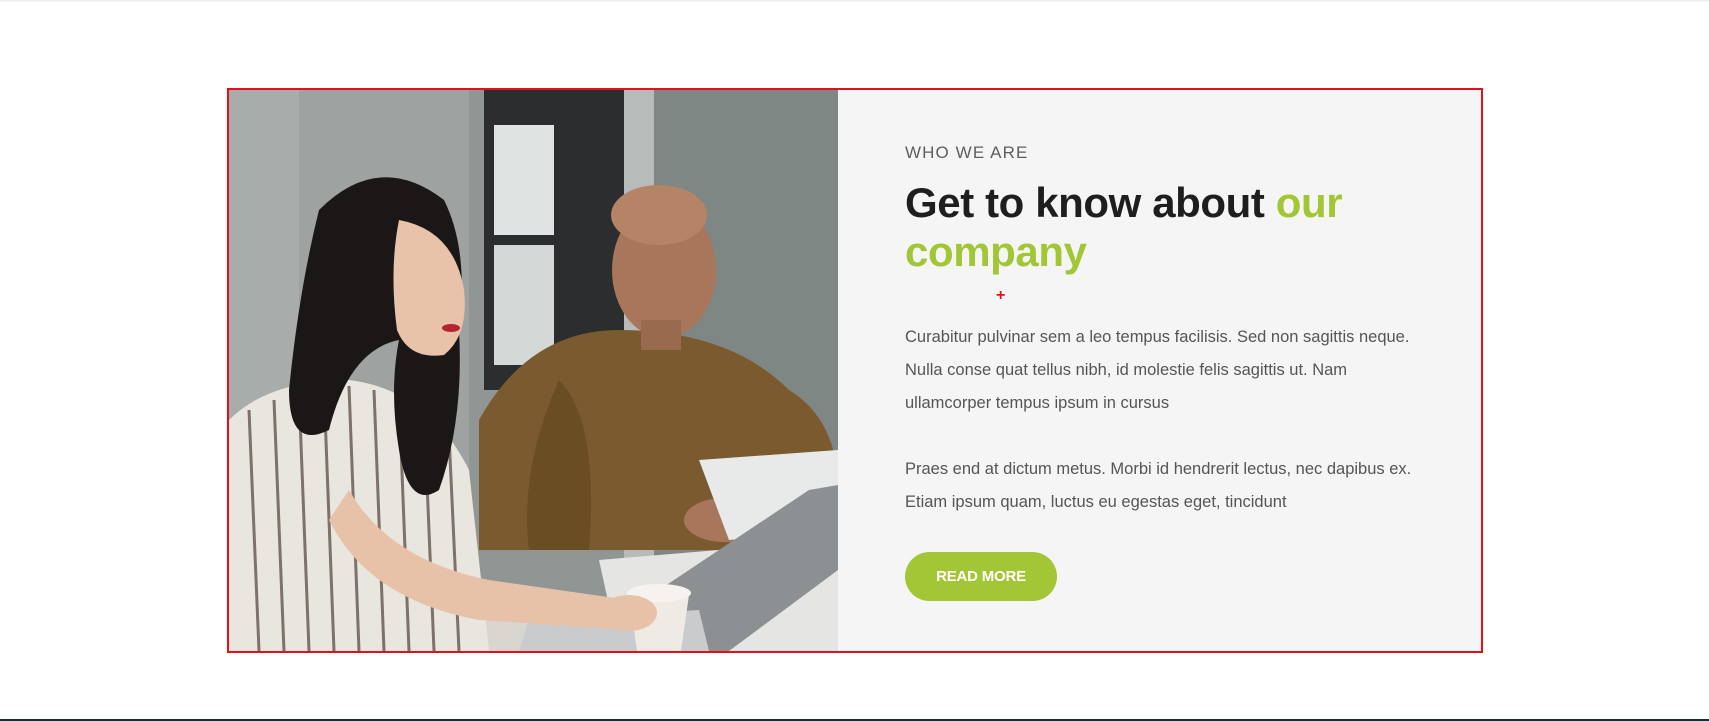 This screenshot has width=1709, height=721. Describe the element at coordinates (854, 1) in the screenshot. I see `header-shadow` at that location.